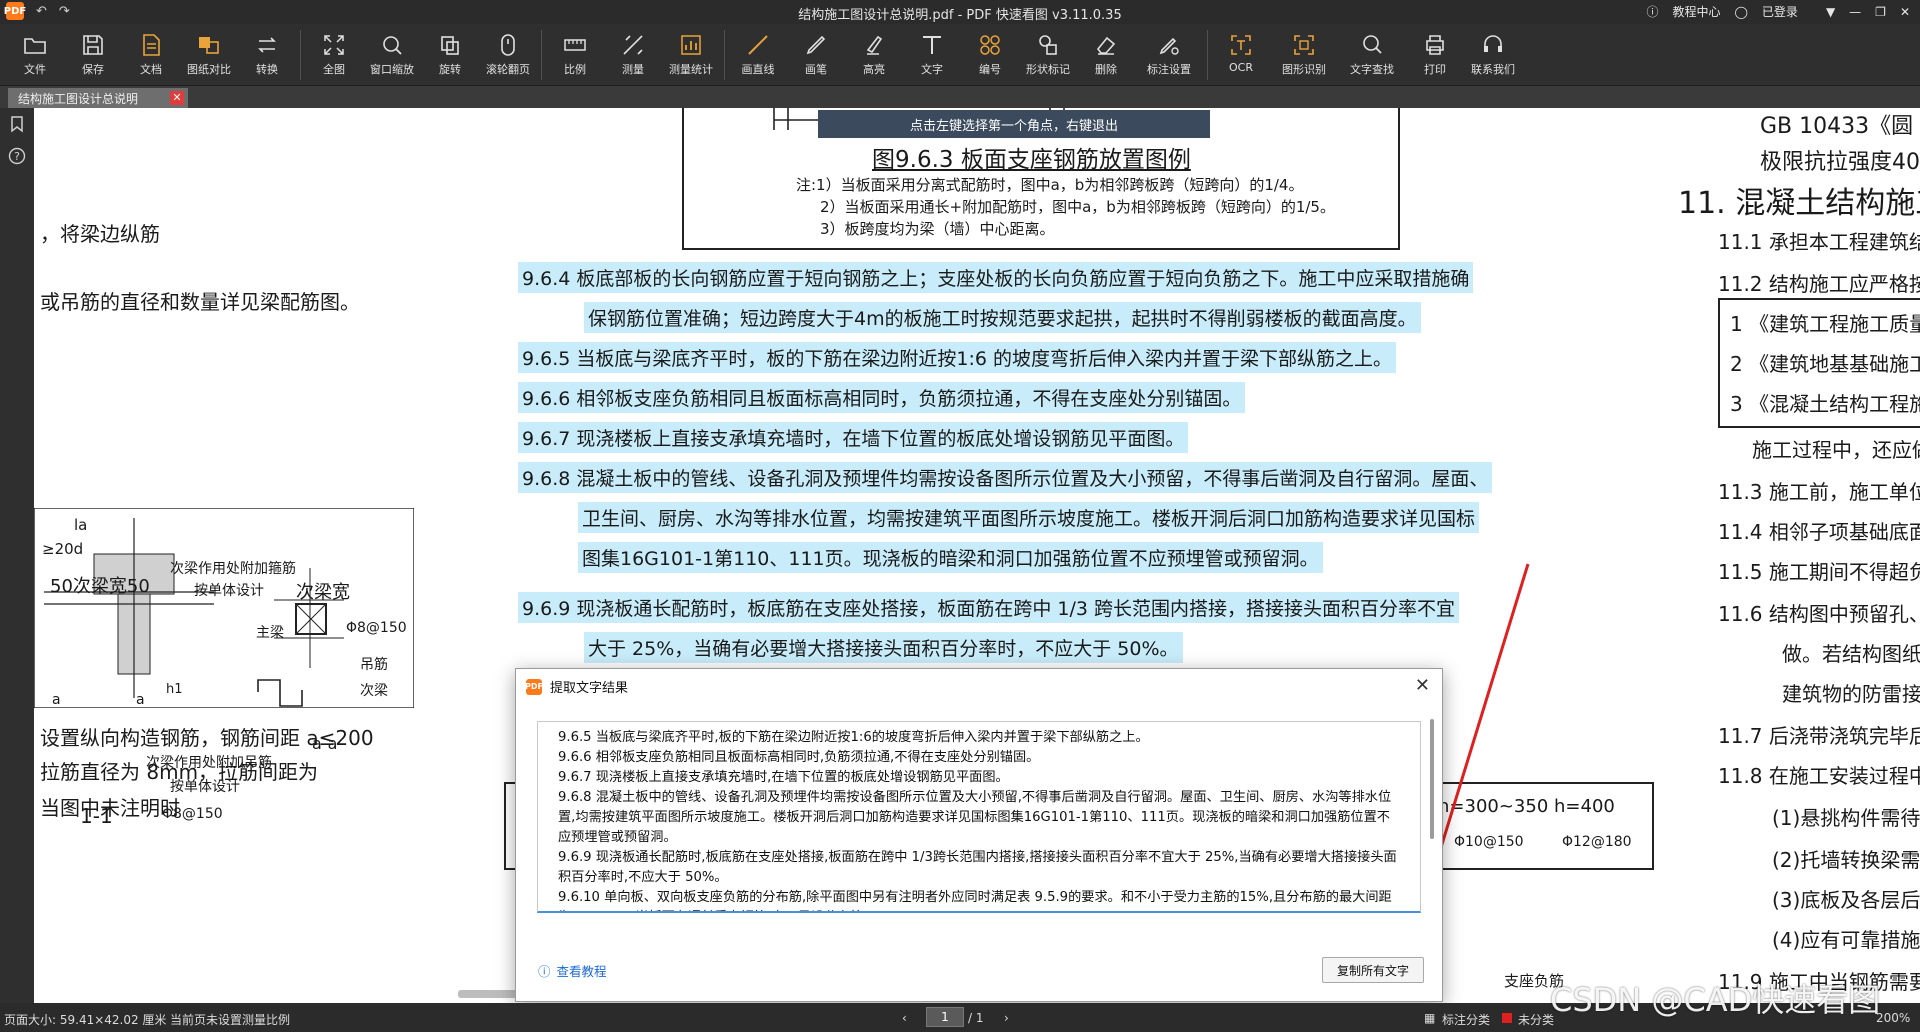 The height and width of the screenshot is (1032, 1920). Describe the element at coordinates (1169, 69) in the screenshot. I see `toolbar-label: 标注设置` at that location.